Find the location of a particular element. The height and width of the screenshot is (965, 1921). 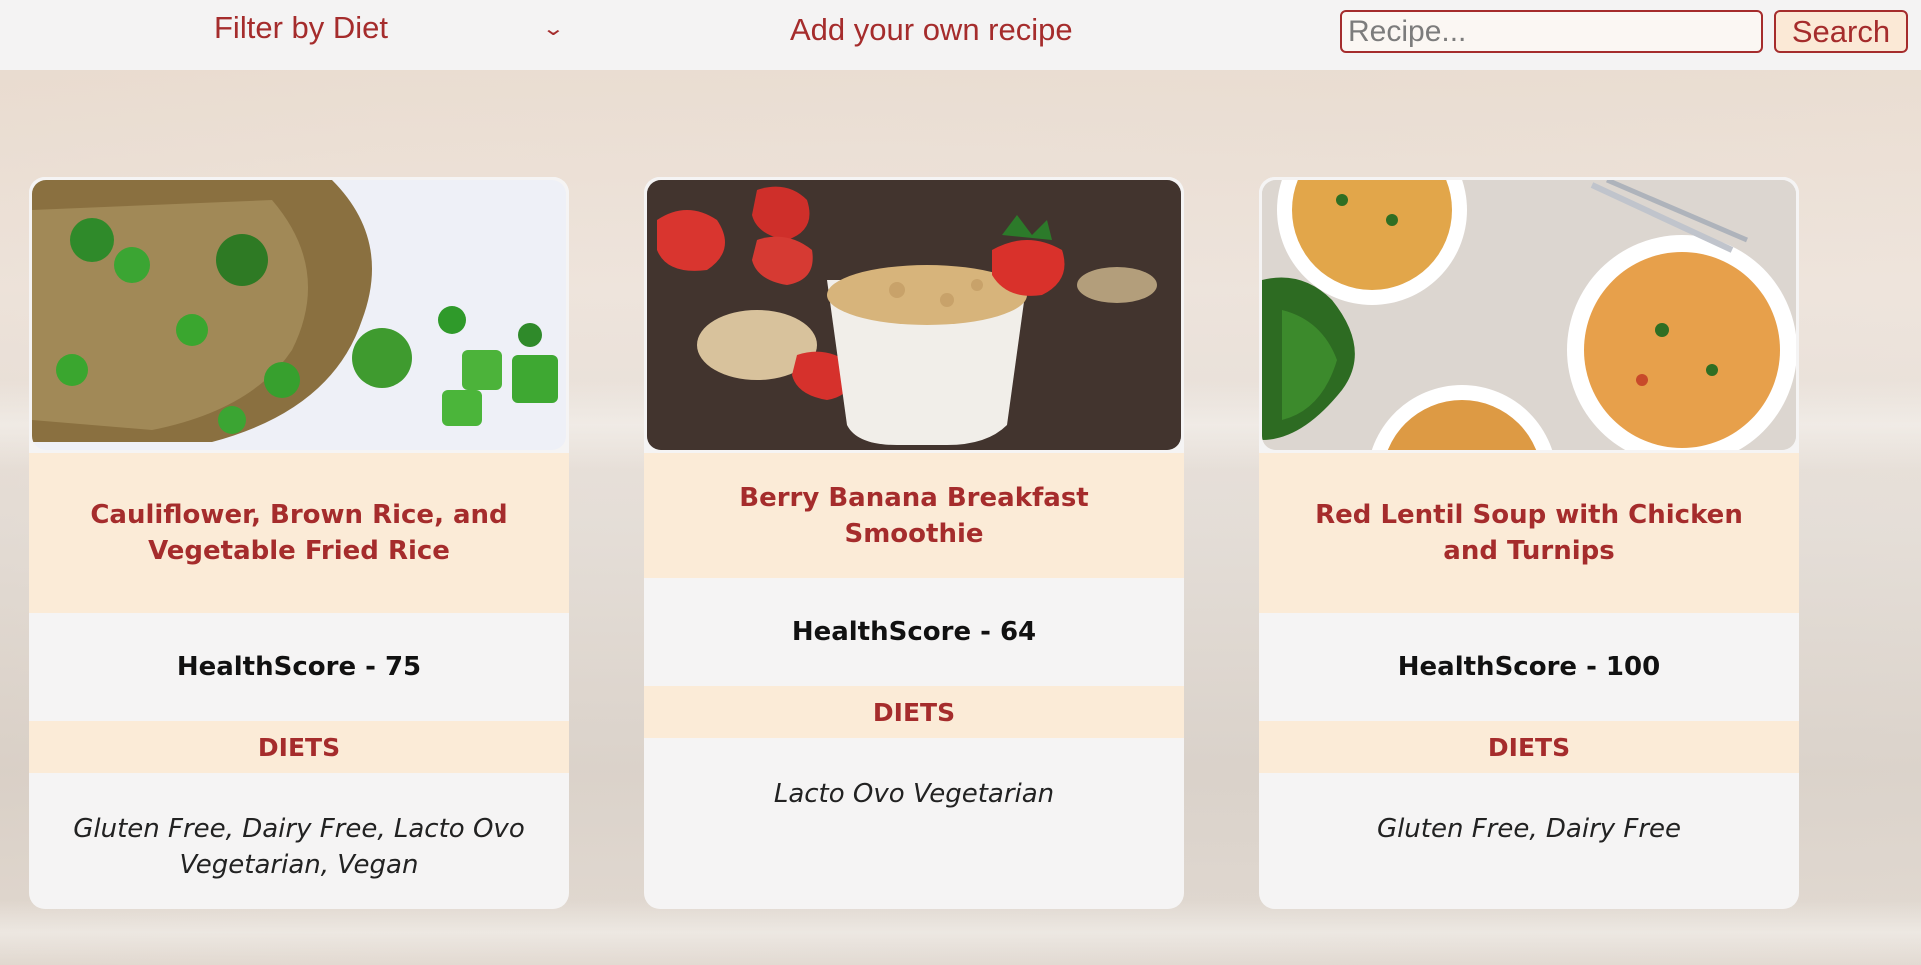

search-input is located at coordinates (1551, 31).